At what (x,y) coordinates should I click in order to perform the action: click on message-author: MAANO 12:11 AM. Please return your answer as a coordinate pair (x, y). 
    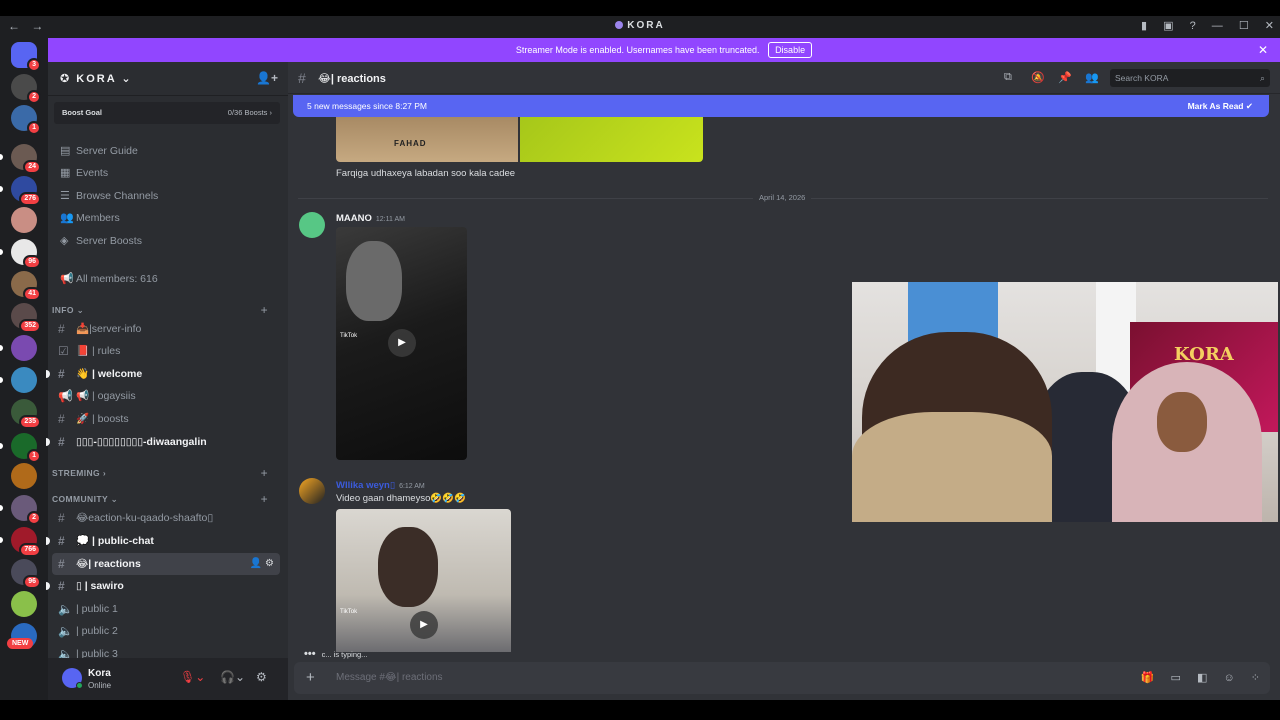
    Looking at the image, I should click on (370, 218).